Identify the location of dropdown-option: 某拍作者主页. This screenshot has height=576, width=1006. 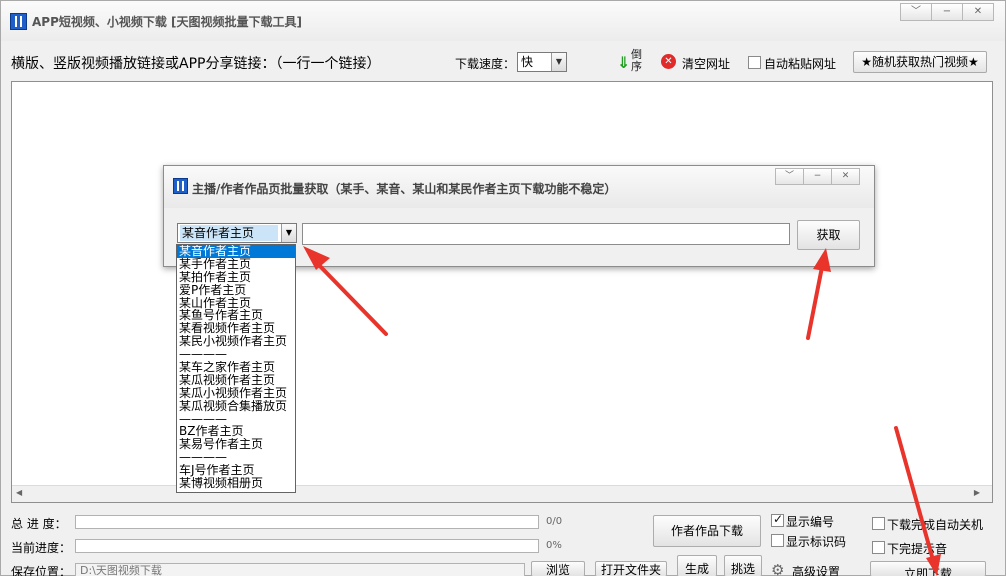
(236, 277).